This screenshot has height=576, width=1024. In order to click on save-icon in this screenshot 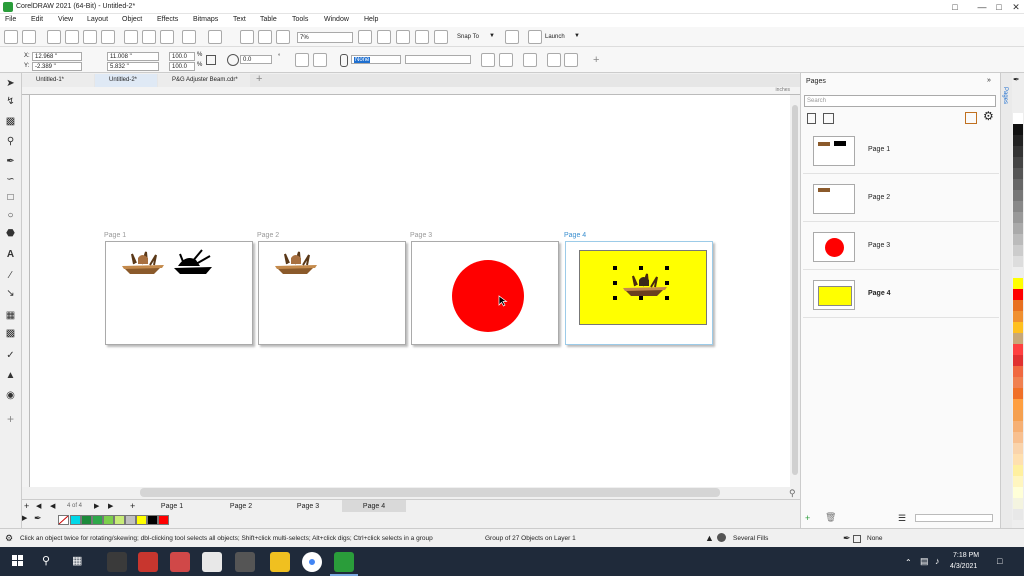, I will do `click(54, 37)`.